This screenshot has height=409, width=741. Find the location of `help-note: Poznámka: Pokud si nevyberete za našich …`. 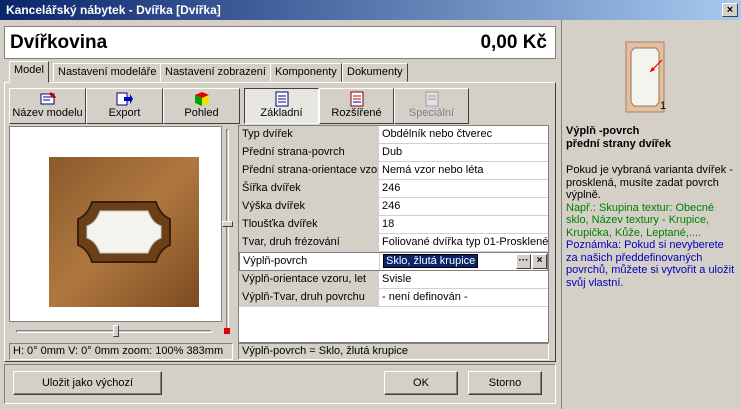

help-note: Poznámka: Pokud si nevyberete za našich … is located at coordinates (650, 264).